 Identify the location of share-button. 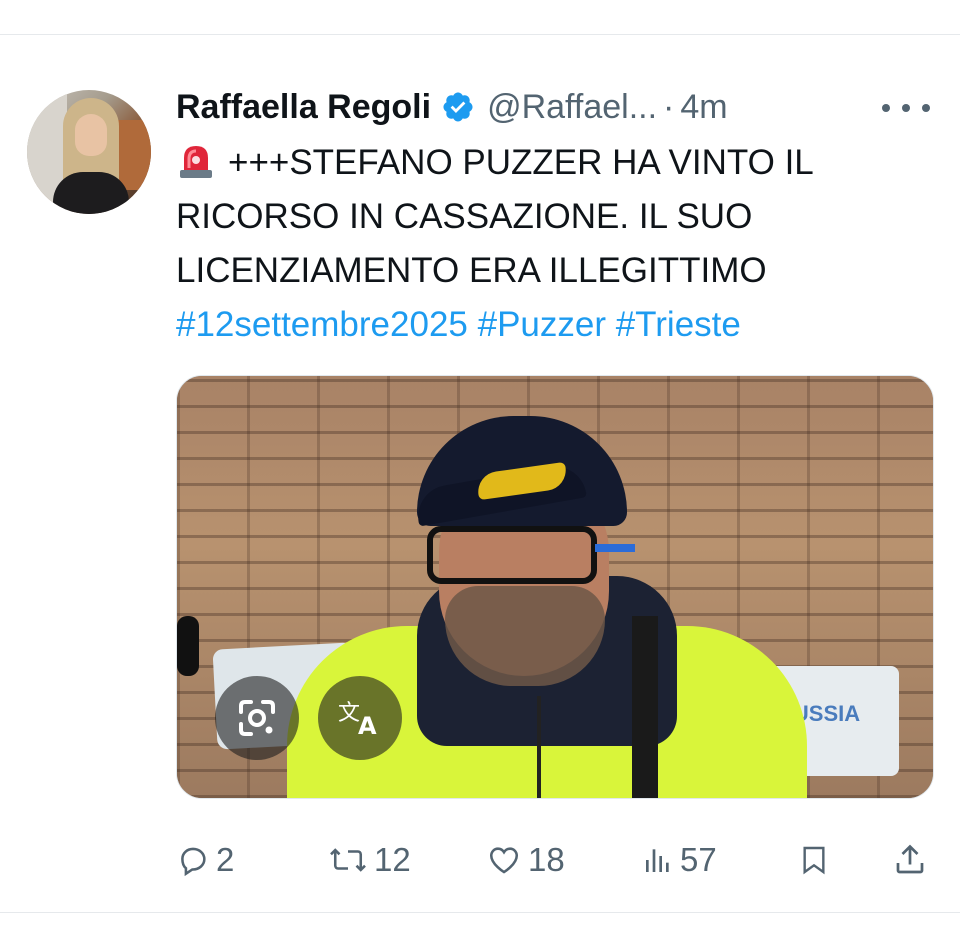
(910, 860).